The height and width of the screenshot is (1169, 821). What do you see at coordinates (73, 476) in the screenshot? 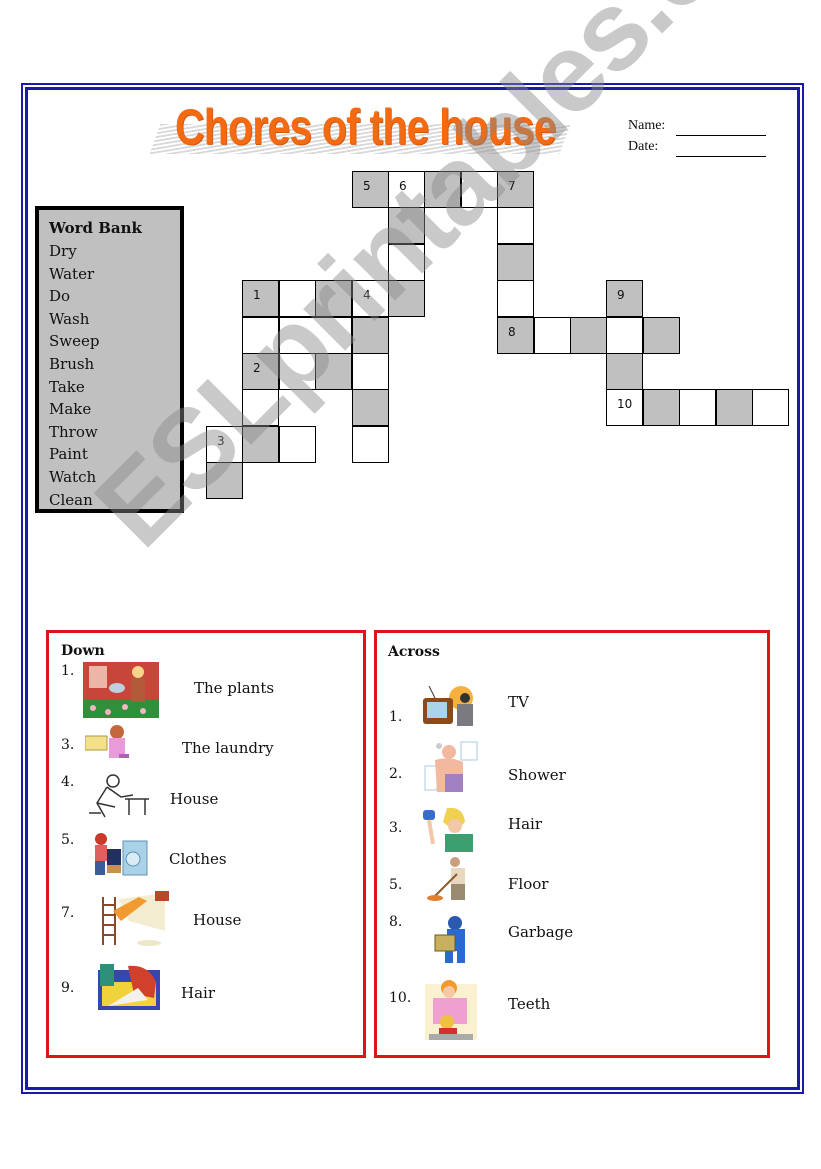
I see `word-bank-word: Watch` at bounding box center [73, 476].